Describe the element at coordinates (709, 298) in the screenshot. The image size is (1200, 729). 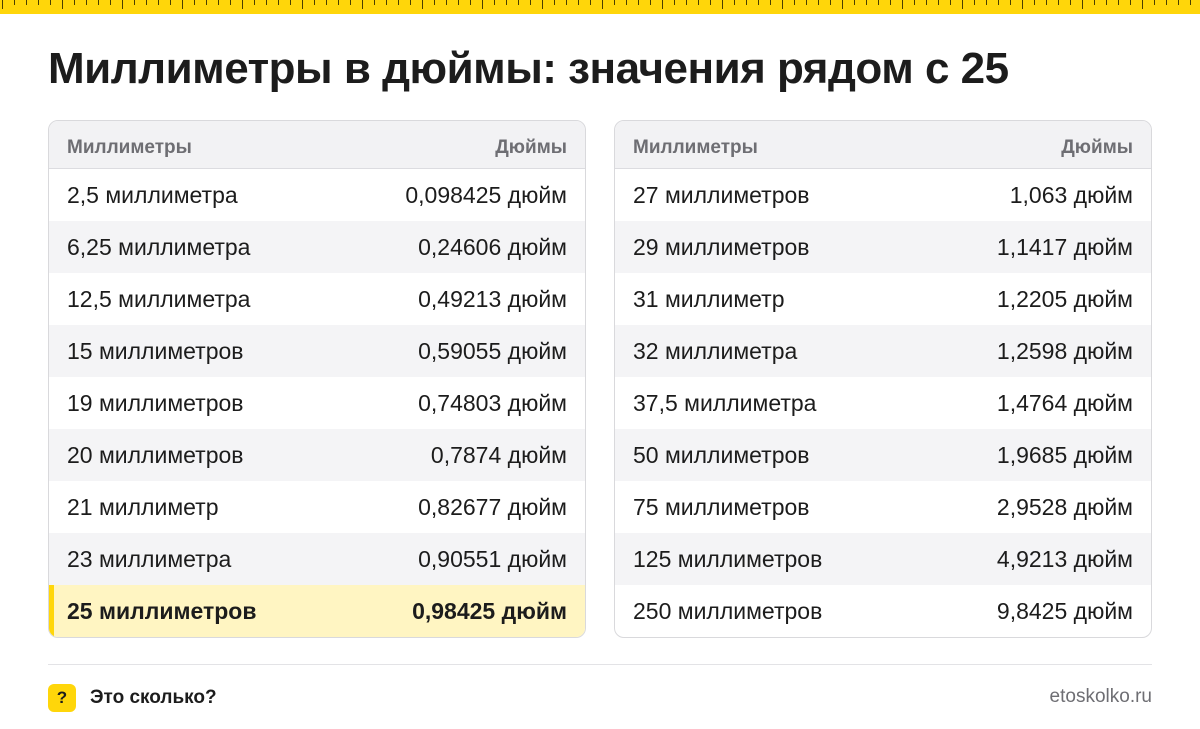
I see `cell-mm: 31 миллиметр` at that location.